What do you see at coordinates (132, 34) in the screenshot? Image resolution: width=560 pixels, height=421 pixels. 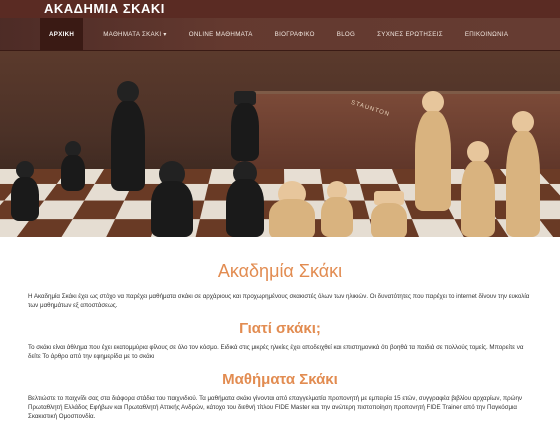 I see `nav-chess-lessons-label: ΜΑΘΗΜΑΤΑ ΣΚΑΚΙ` at bounding box center [132, 34].